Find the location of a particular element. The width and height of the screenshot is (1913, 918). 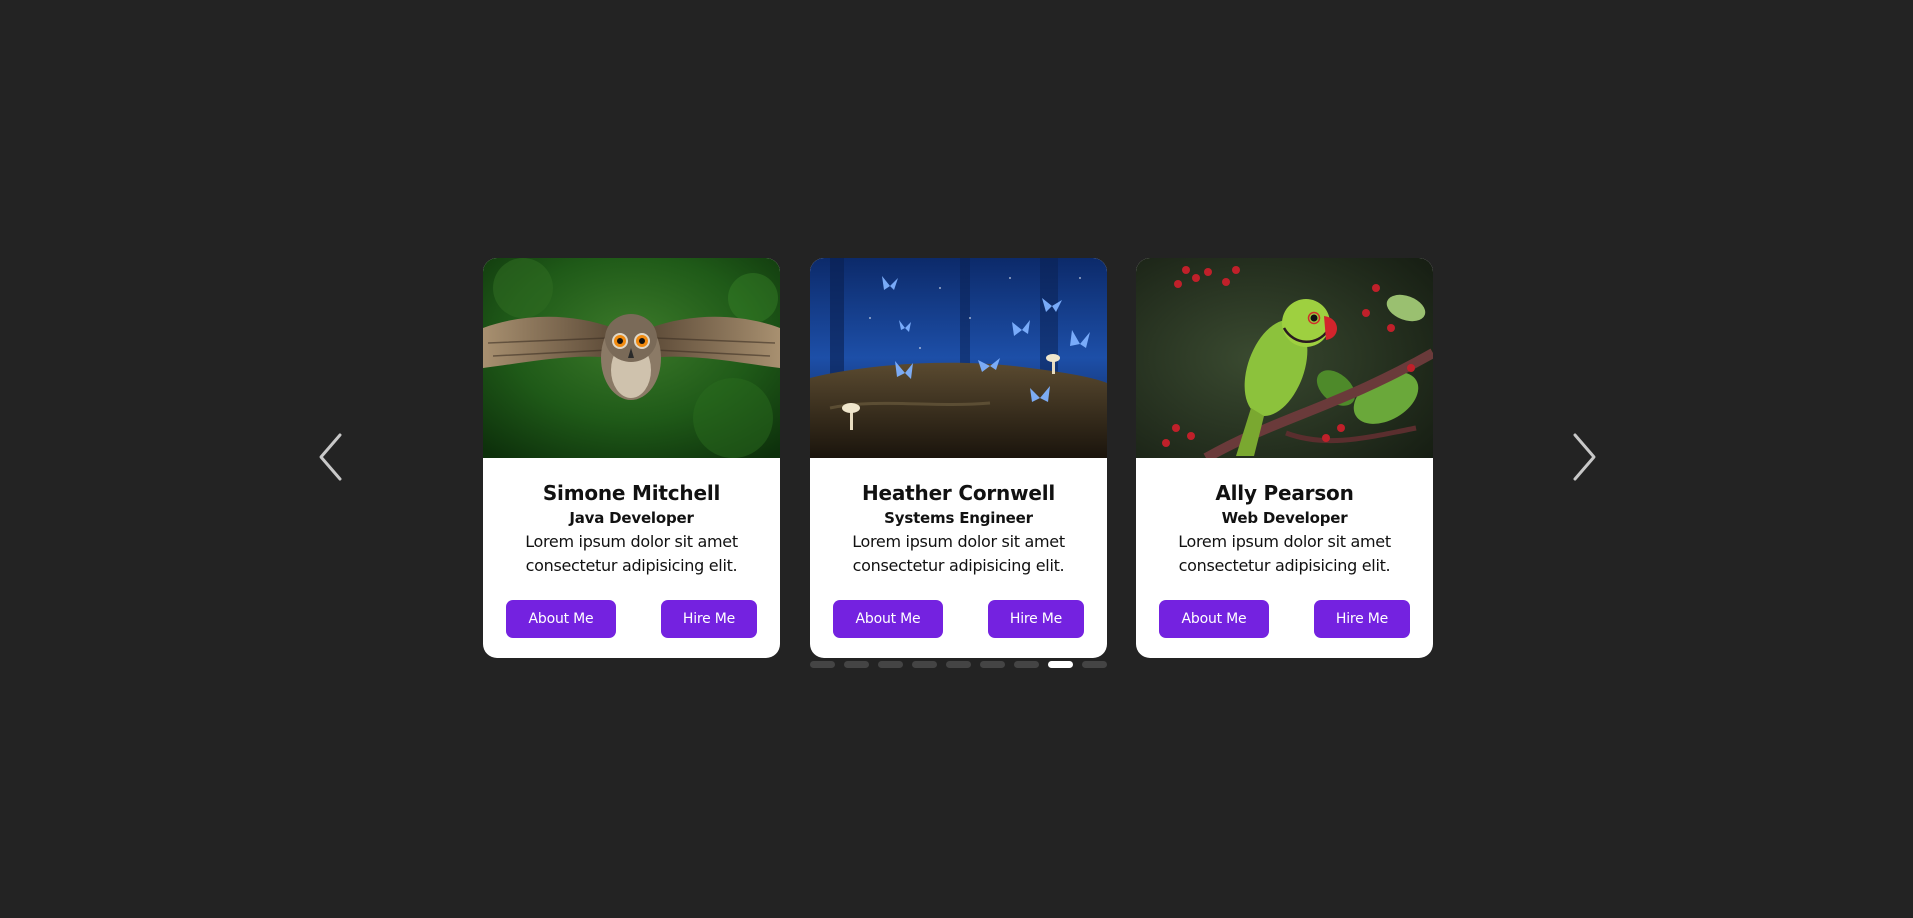

owl-photo is located at coordinates (631, 358).